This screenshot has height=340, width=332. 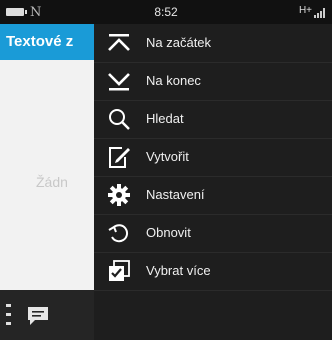 What do you see at coordinates (305, 10) in the screenshot?
I see `network-type: H+` at bounding box center [305, 10].